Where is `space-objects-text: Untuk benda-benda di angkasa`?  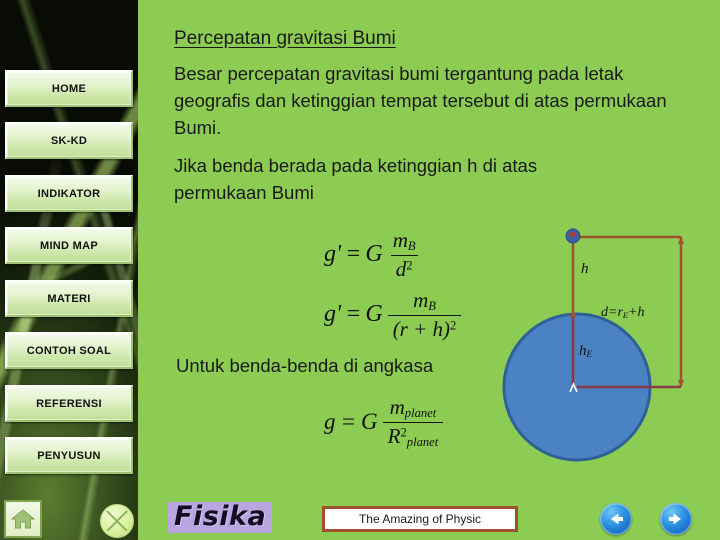 space-objects-text: Untuk benda-benda di angkasa is located at coordinates (305, 365).